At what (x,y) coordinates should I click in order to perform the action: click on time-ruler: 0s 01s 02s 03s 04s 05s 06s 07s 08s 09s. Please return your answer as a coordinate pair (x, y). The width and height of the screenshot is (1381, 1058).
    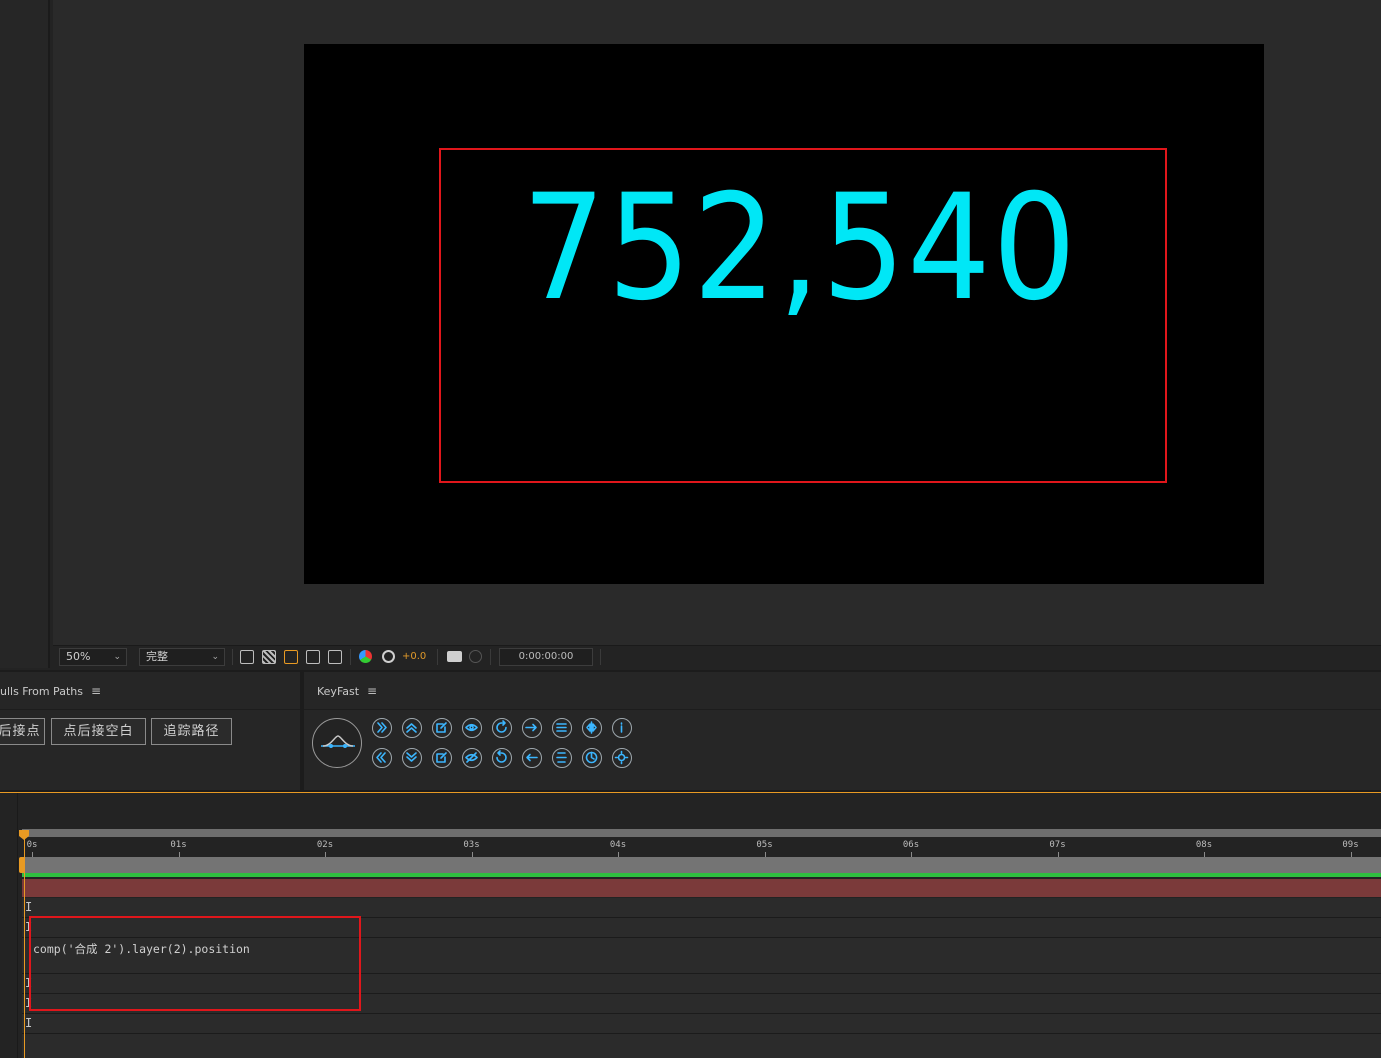
    Looking at the image, I should click on (701, 847).